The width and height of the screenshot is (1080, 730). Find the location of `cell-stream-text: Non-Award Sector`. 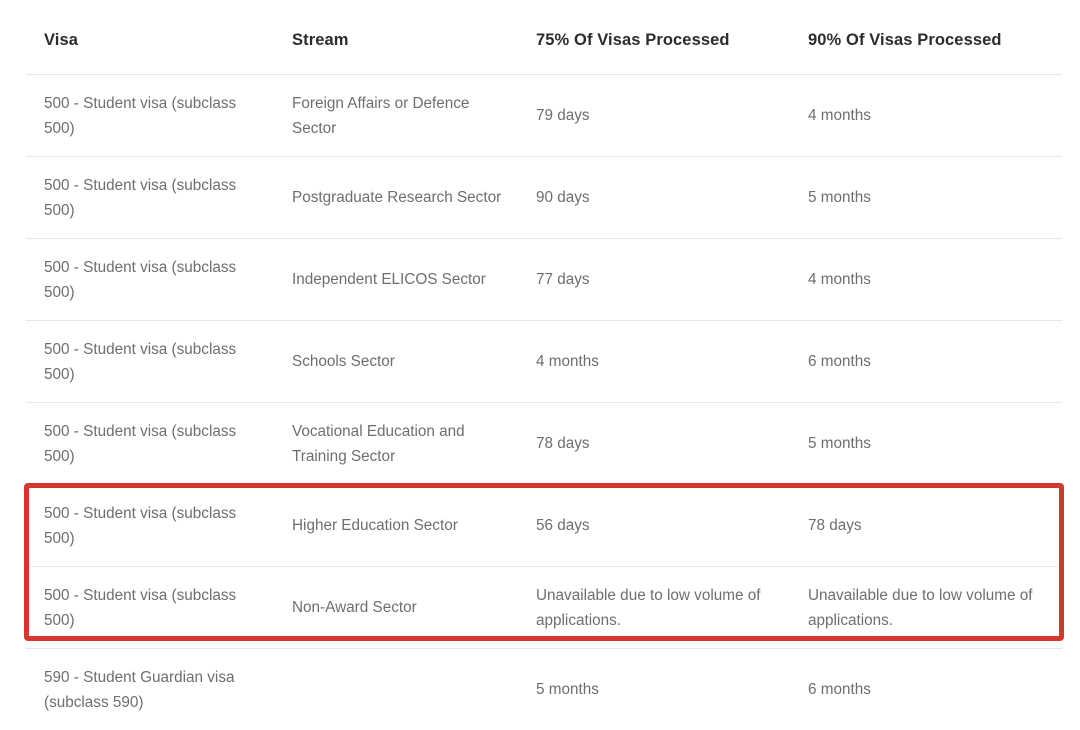

cell-stream-text: Non-Award Sector is located at coordinates (398, 607).